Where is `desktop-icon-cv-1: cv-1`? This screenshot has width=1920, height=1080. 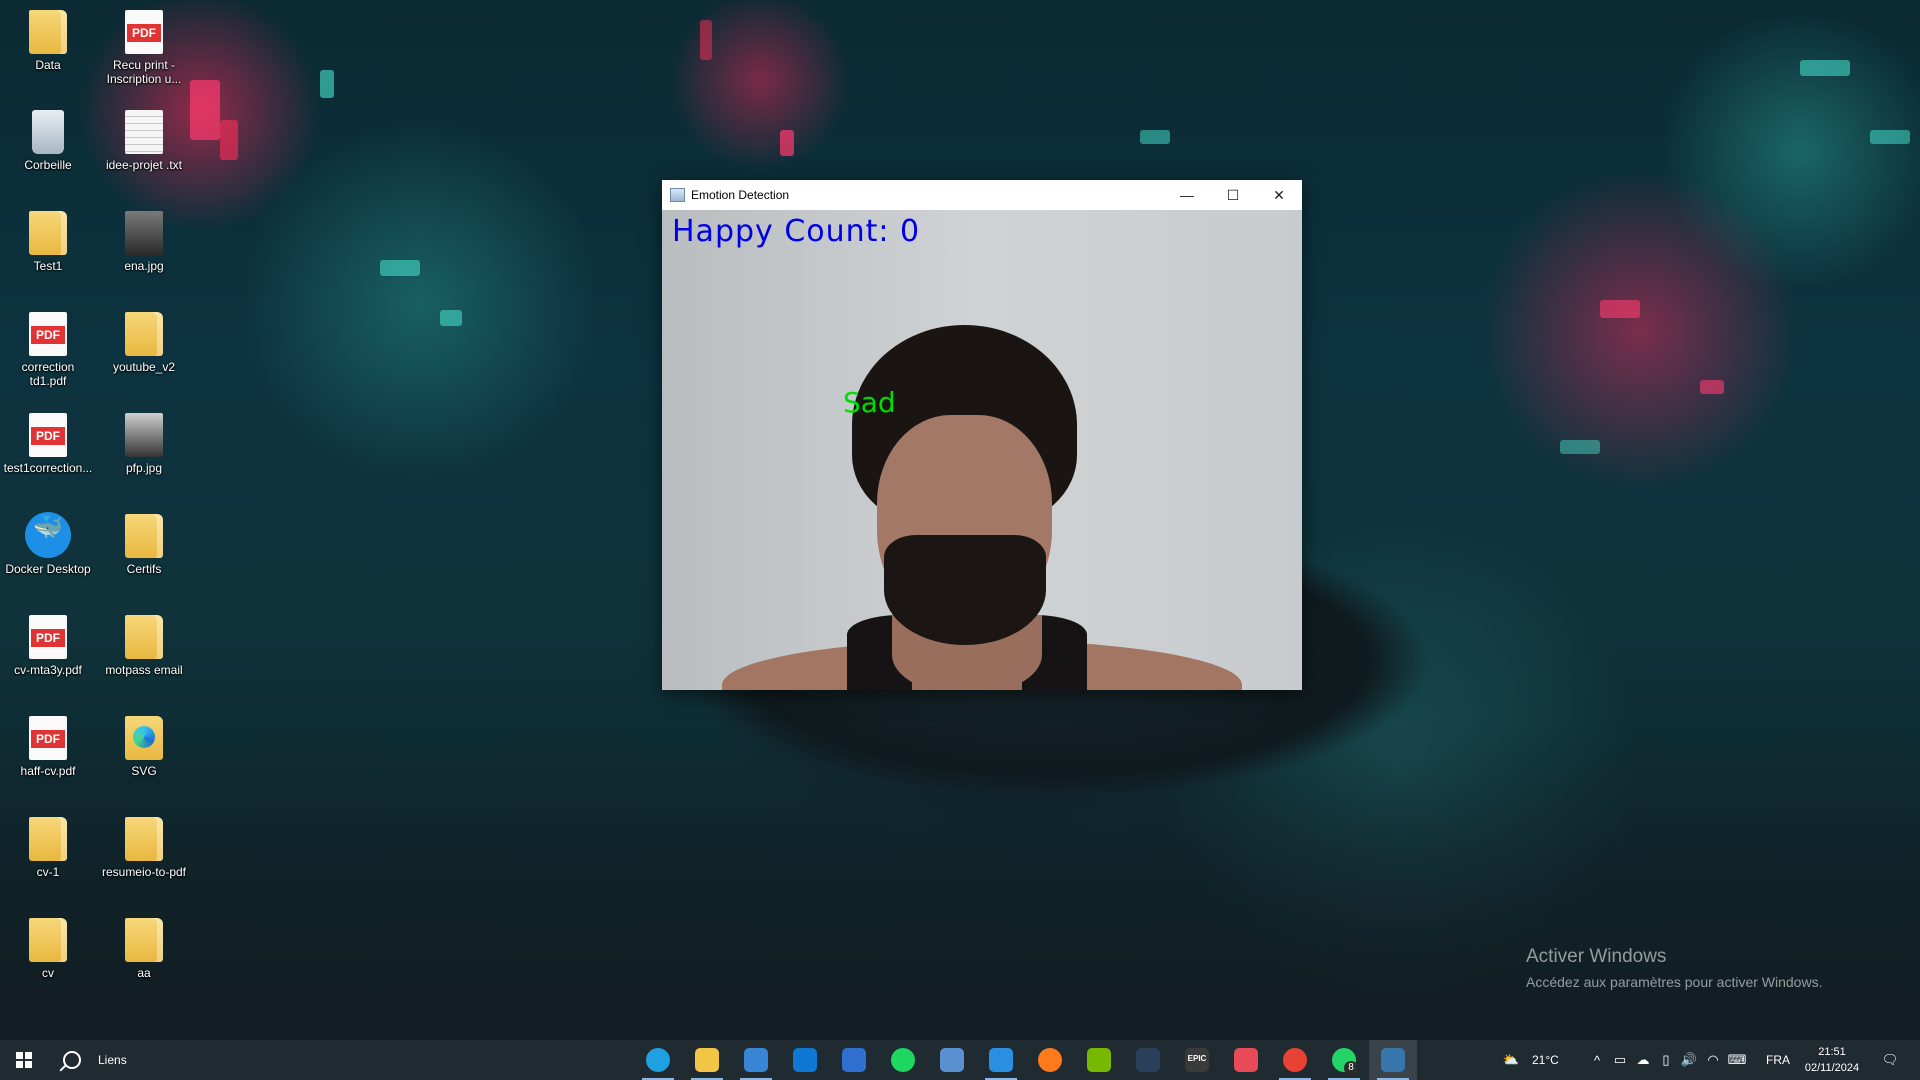 desktop-icon-cv-1: cv-1 is located at coordinates (48, 848).